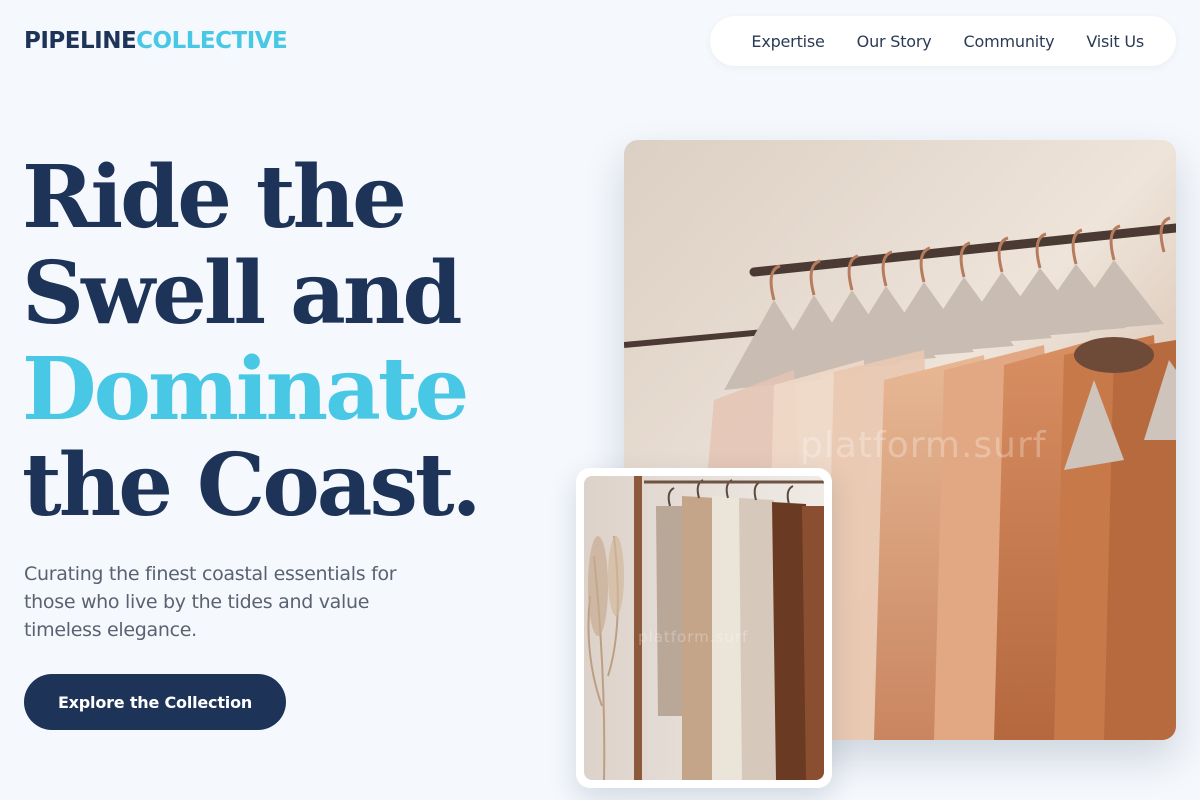 Image resolution: width=1200 pixels, height=800 pixels. I want to click on main-nav: Expertise Our Story Community Visit Us, so click(943, 41).